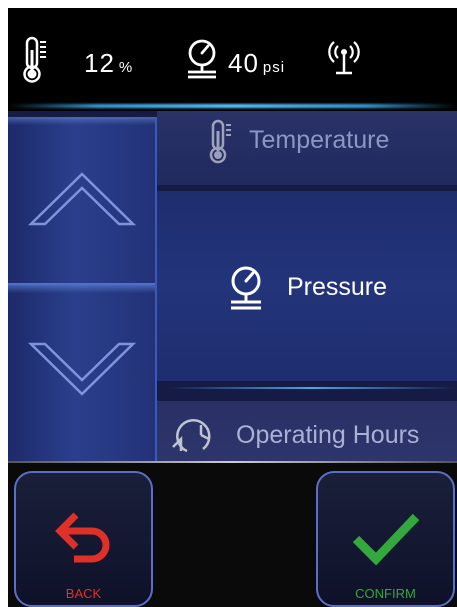 The image size is (457, 607). I want to click on humidity-value: 12, so click(99, 63).